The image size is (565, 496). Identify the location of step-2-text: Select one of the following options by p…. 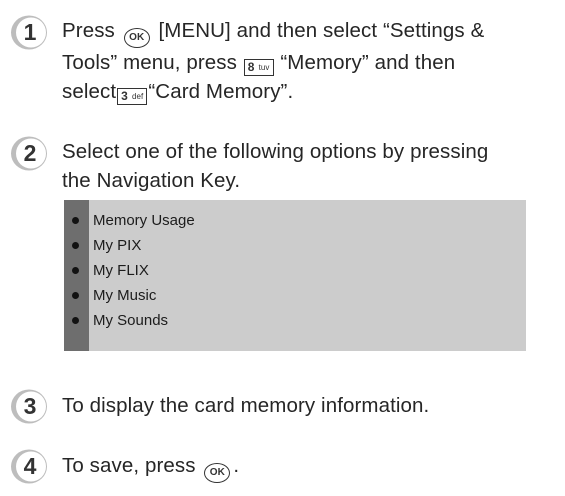
(312, 166).